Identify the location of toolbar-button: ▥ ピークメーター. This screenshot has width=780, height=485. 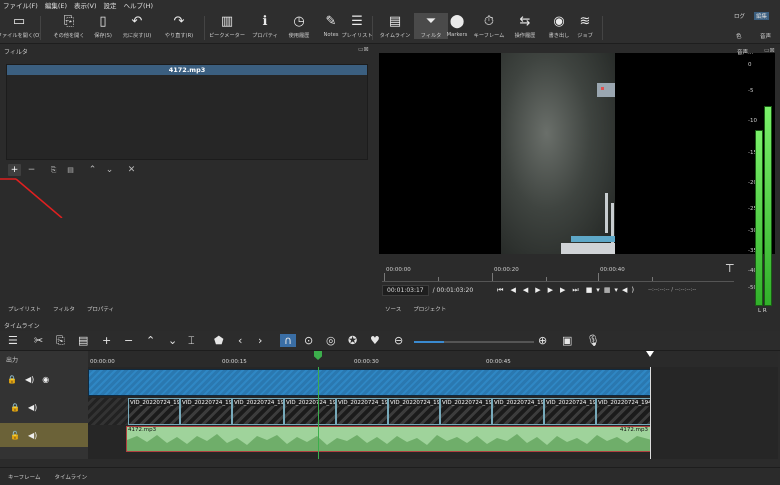
(227, 26).